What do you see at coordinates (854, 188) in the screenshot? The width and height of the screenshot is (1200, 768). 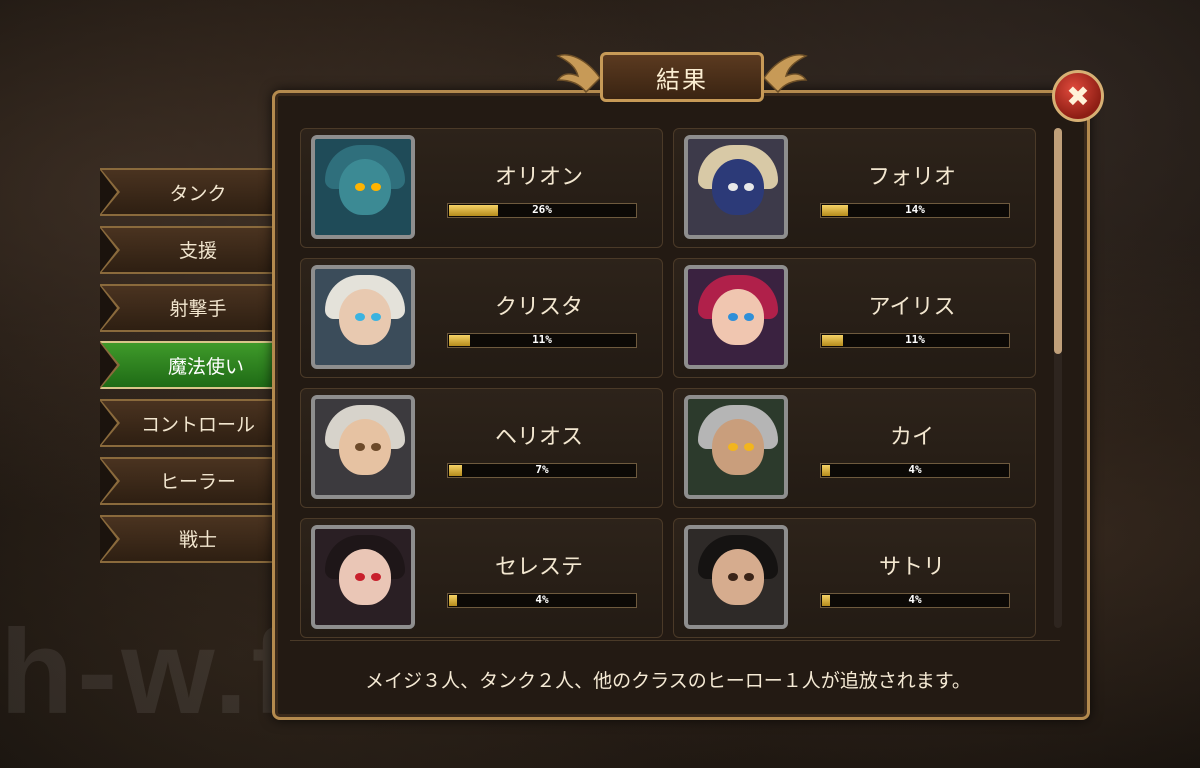 I see `hero-card-folio: フォリオ 14%` at bounding box center [854, 188].